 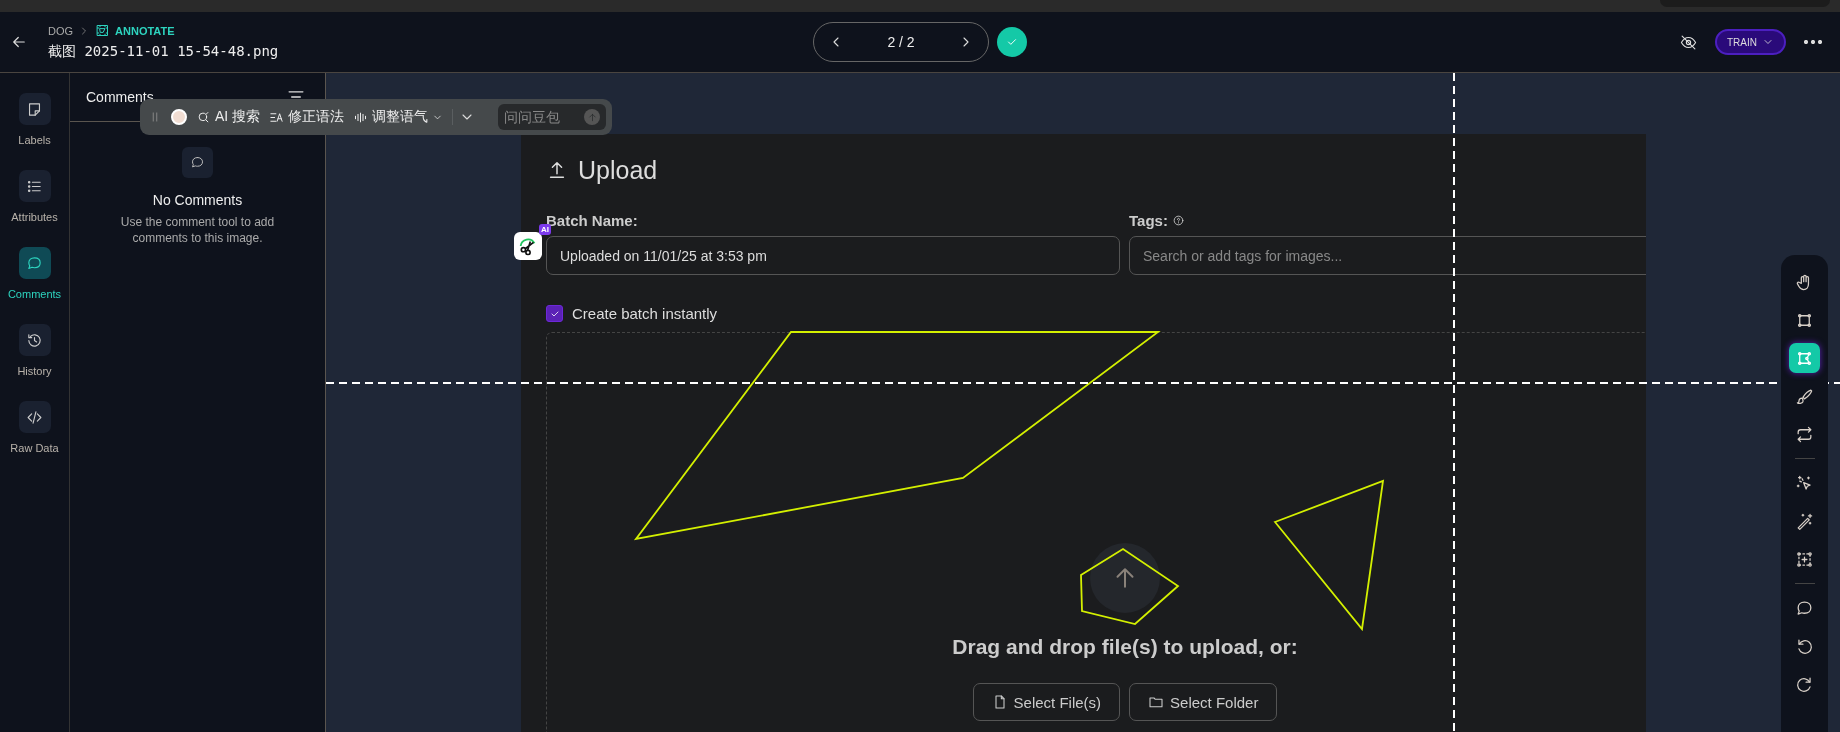 What do you see at coordinates (1688, 42) in the screenshot?
I see `eye-off-icon` at bounding box center [1688, 42].